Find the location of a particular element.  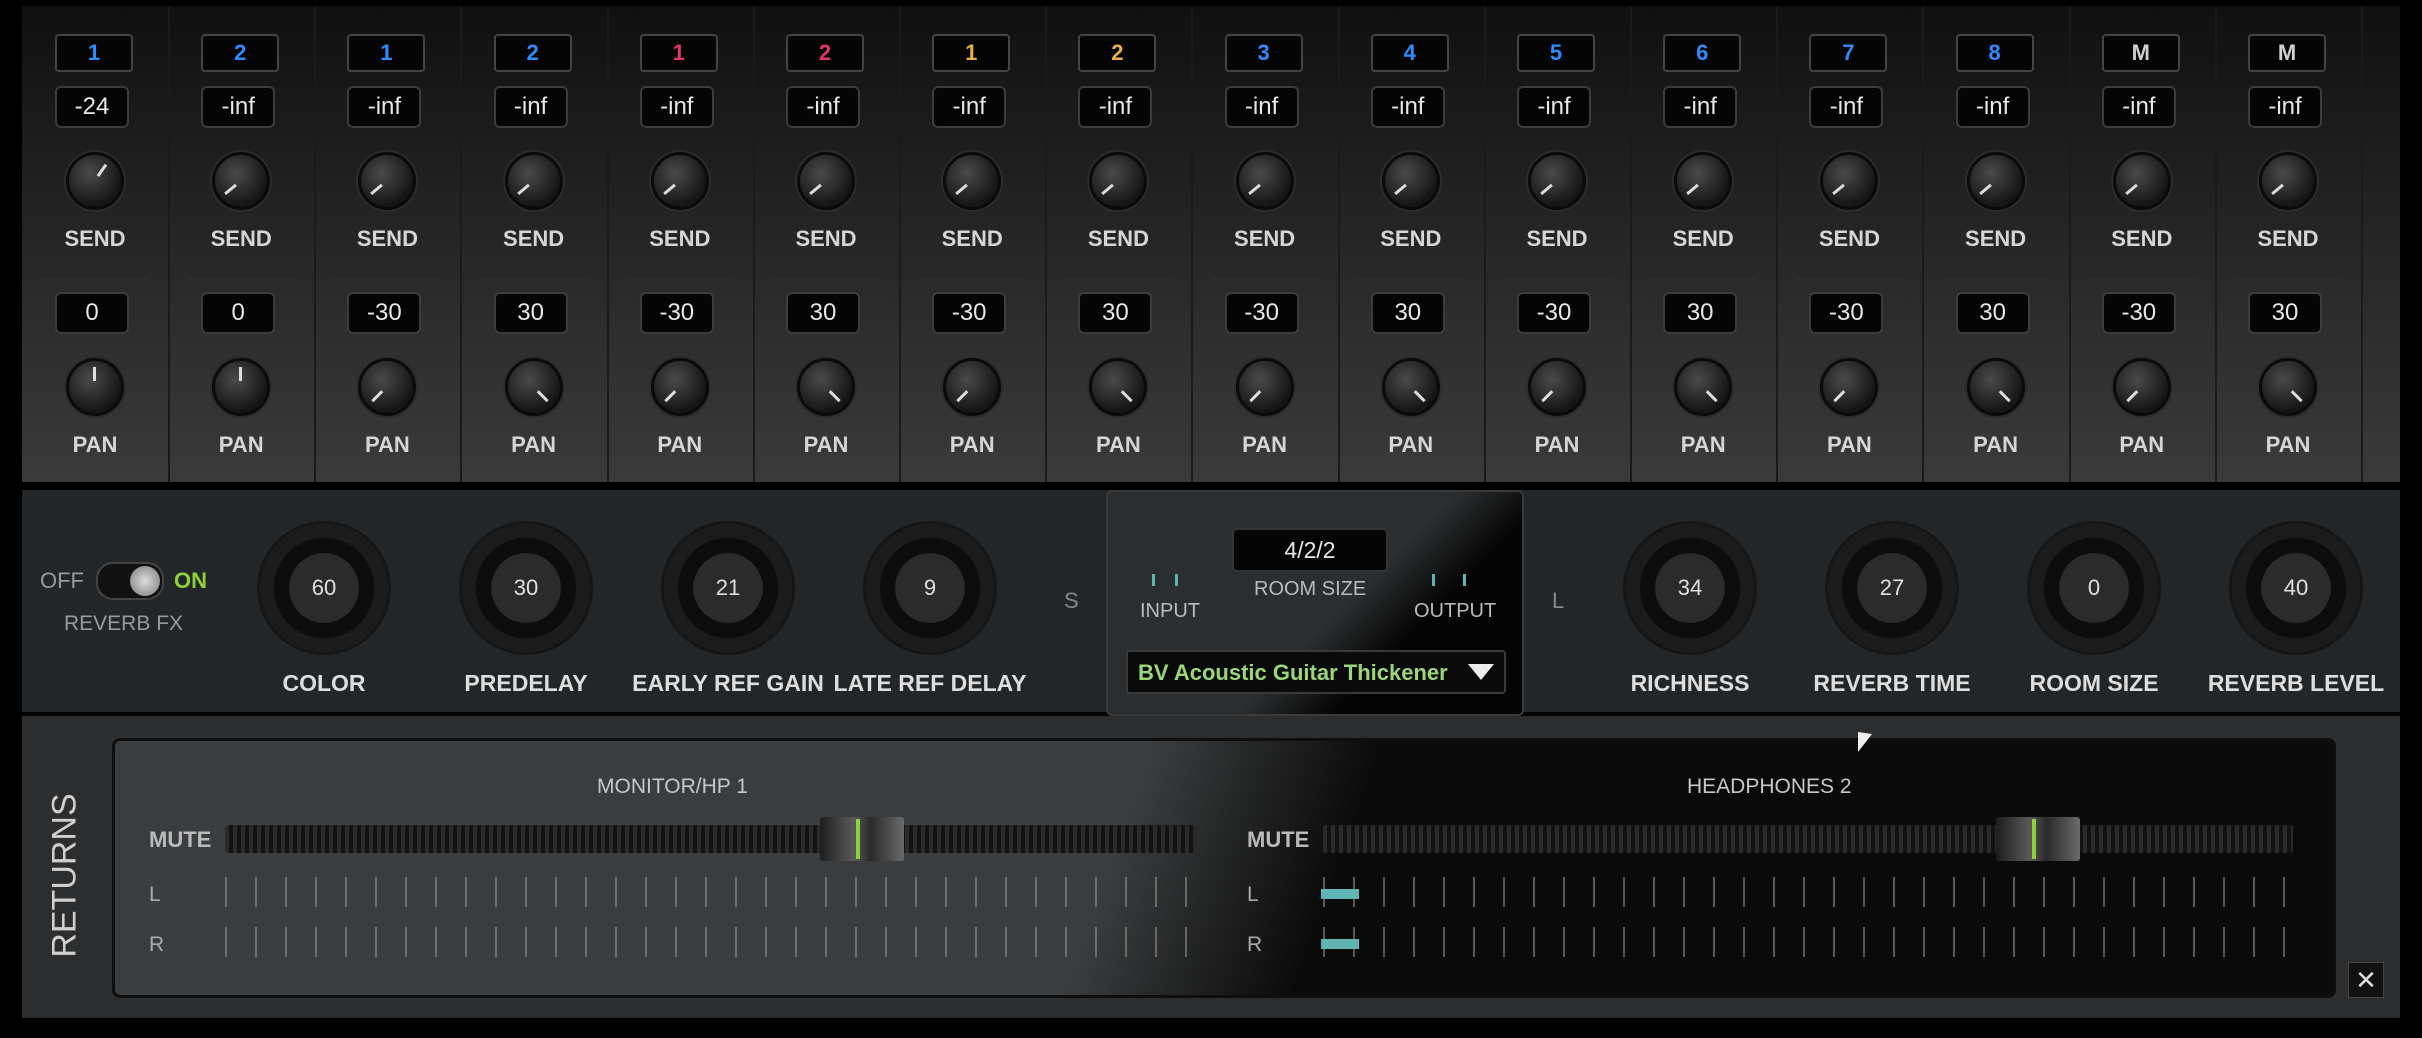

reverb-left-knob: 21 is located at coordinates (728, 588).